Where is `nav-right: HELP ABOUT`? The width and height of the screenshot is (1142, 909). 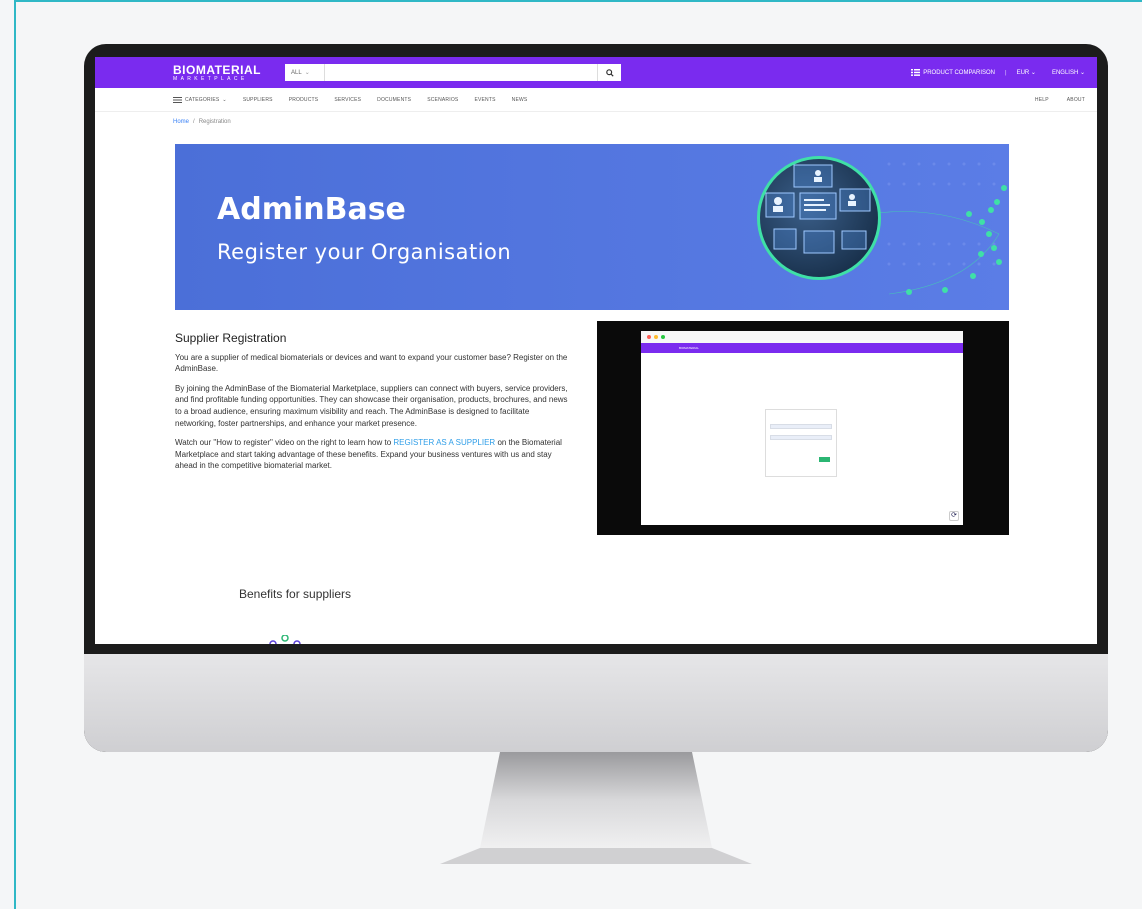
nav-right: HELP ABOUT is located at coordinates (1060, 100).